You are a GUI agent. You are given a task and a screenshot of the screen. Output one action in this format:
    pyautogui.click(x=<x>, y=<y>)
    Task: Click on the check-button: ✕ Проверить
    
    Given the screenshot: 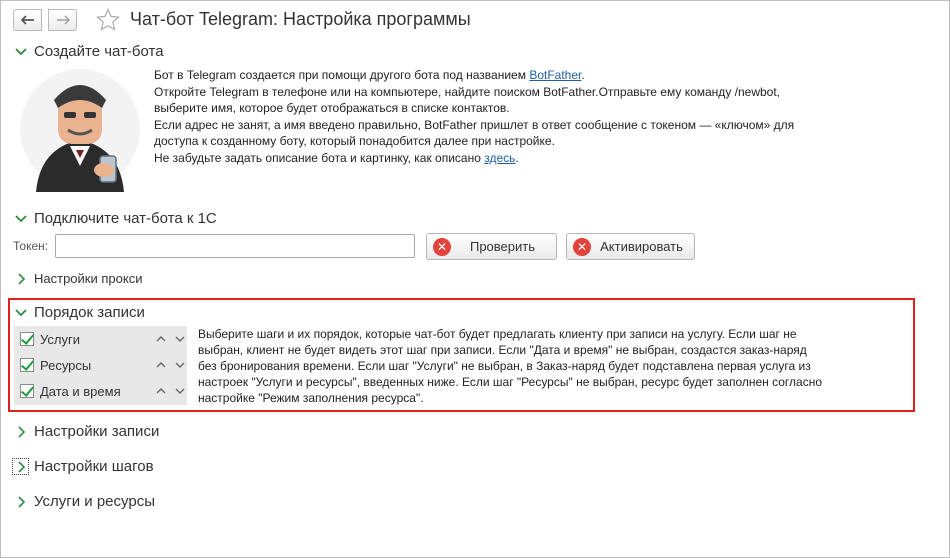 What is the action you would take?
    pyautogui.click(x=491, y=246)
    